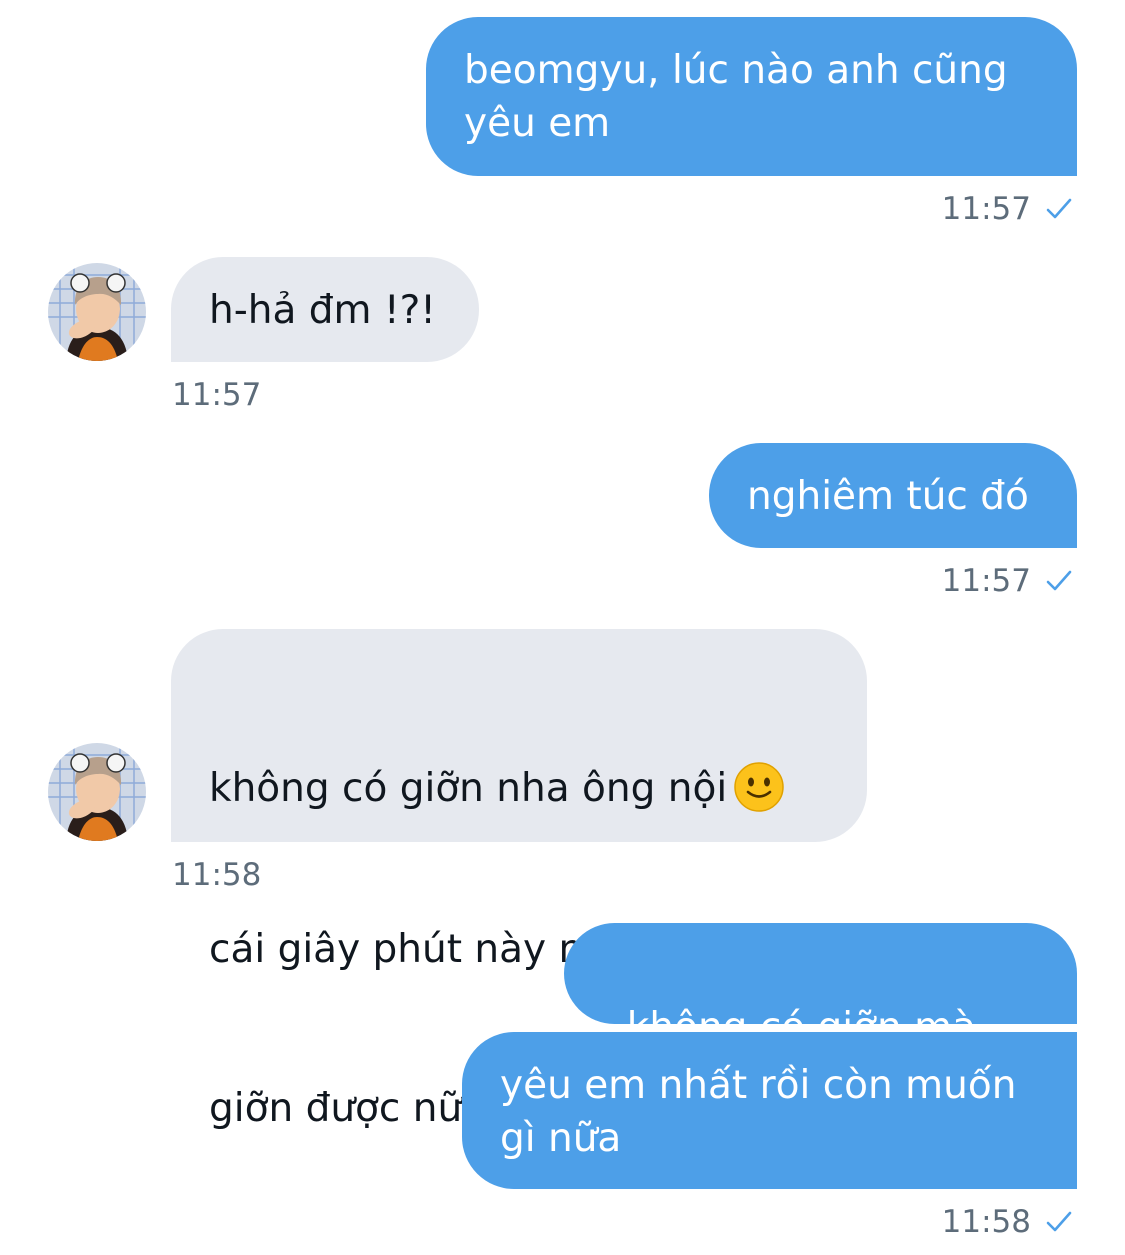 The width and height of the screenshot is (1125, 1255). I want to click on message-bubble-outgoing: yêu em nhất rồi còn muốn gì nữa, so click(769, 1110).